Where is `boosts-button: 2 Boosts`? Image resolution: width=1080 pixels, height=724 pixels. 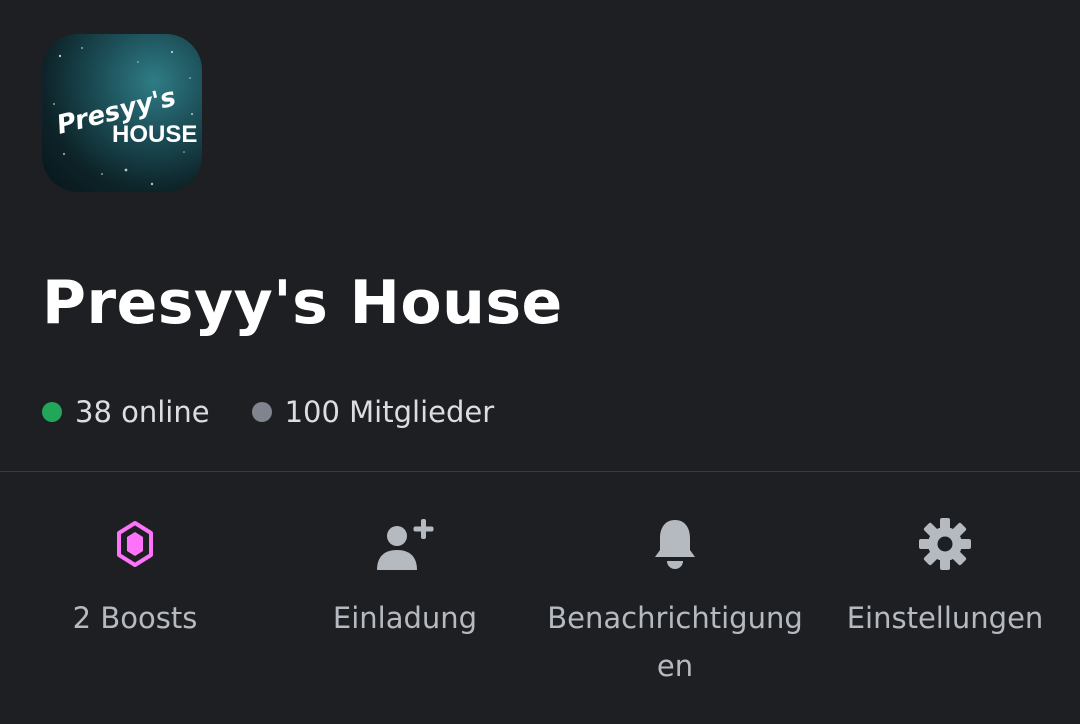
boosts-button: 2 Boosts is located at coordinates (135, 601).